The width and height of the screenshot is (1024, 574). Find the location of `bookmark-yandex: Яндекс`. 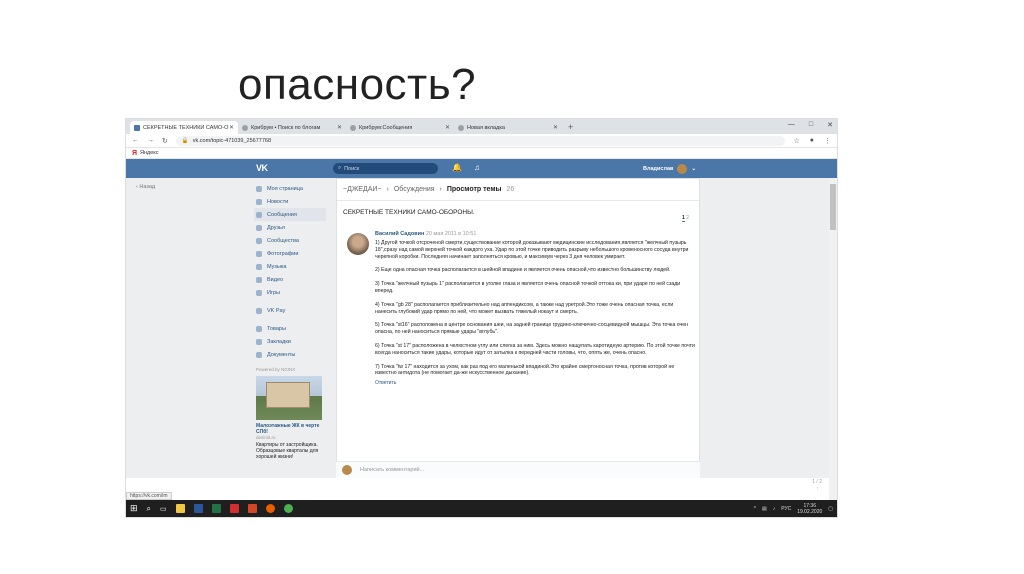

bookmark-yandex: Яндекс is located at coordinates (149, 153).